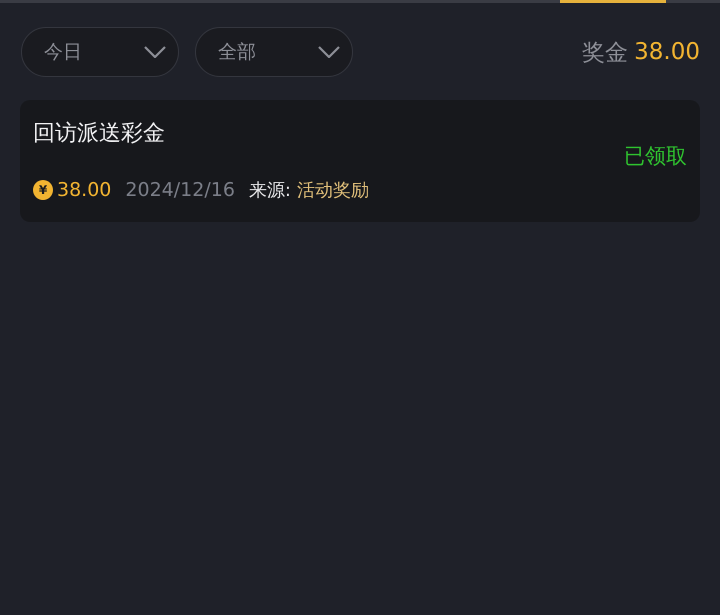  I want to click on coin-icon: ¥, so click(43, 190).